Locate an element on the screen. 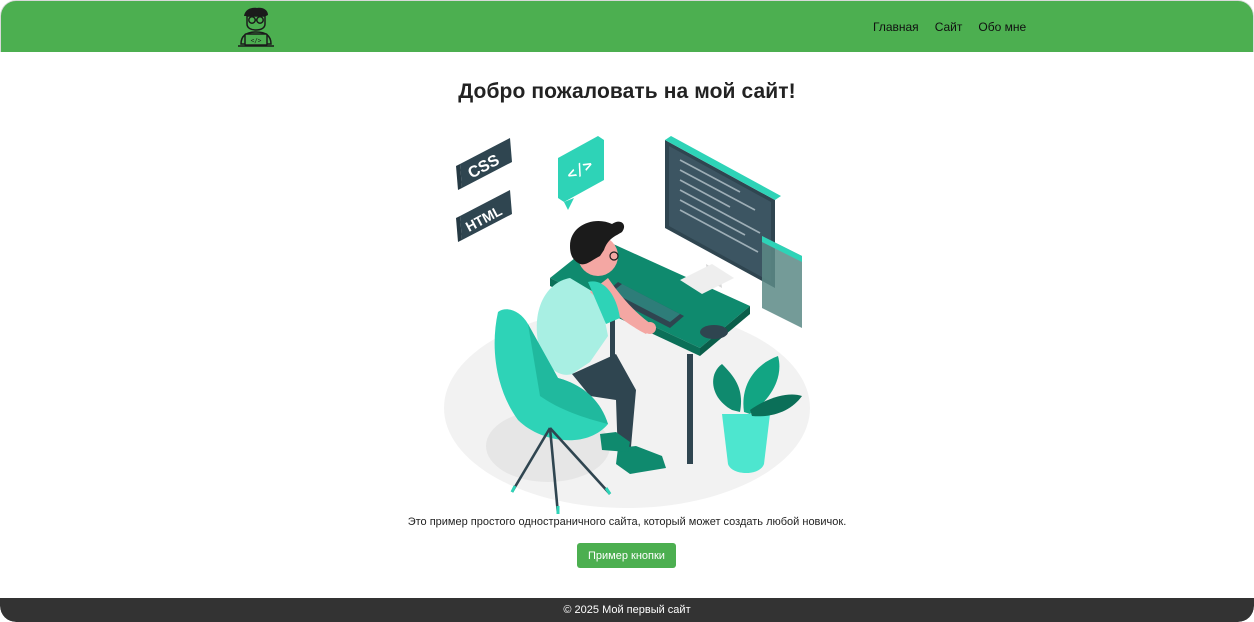  example-button: Пример кнопки is located at coordinates (626, 555).